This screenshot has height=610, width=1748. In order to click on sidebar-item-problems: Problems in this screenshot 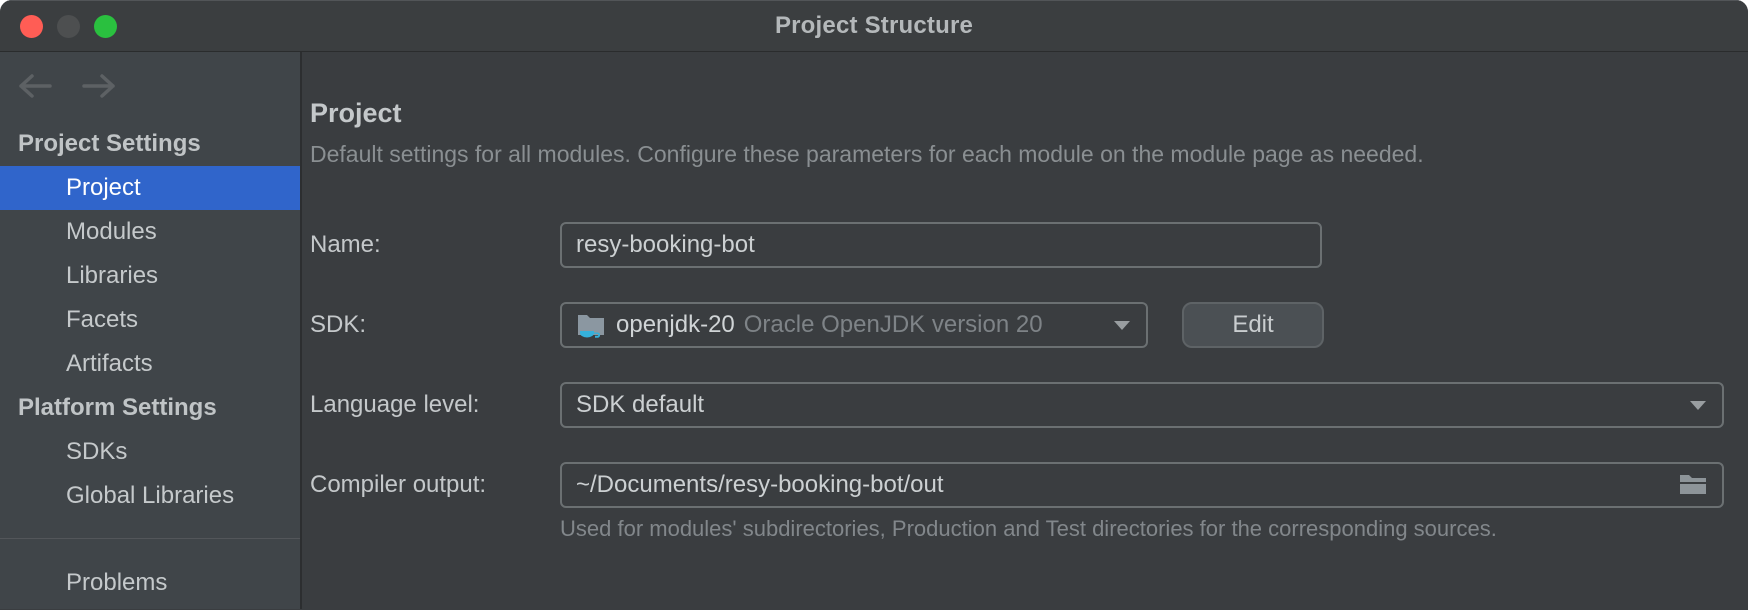, I will do `click(150, 583)`.